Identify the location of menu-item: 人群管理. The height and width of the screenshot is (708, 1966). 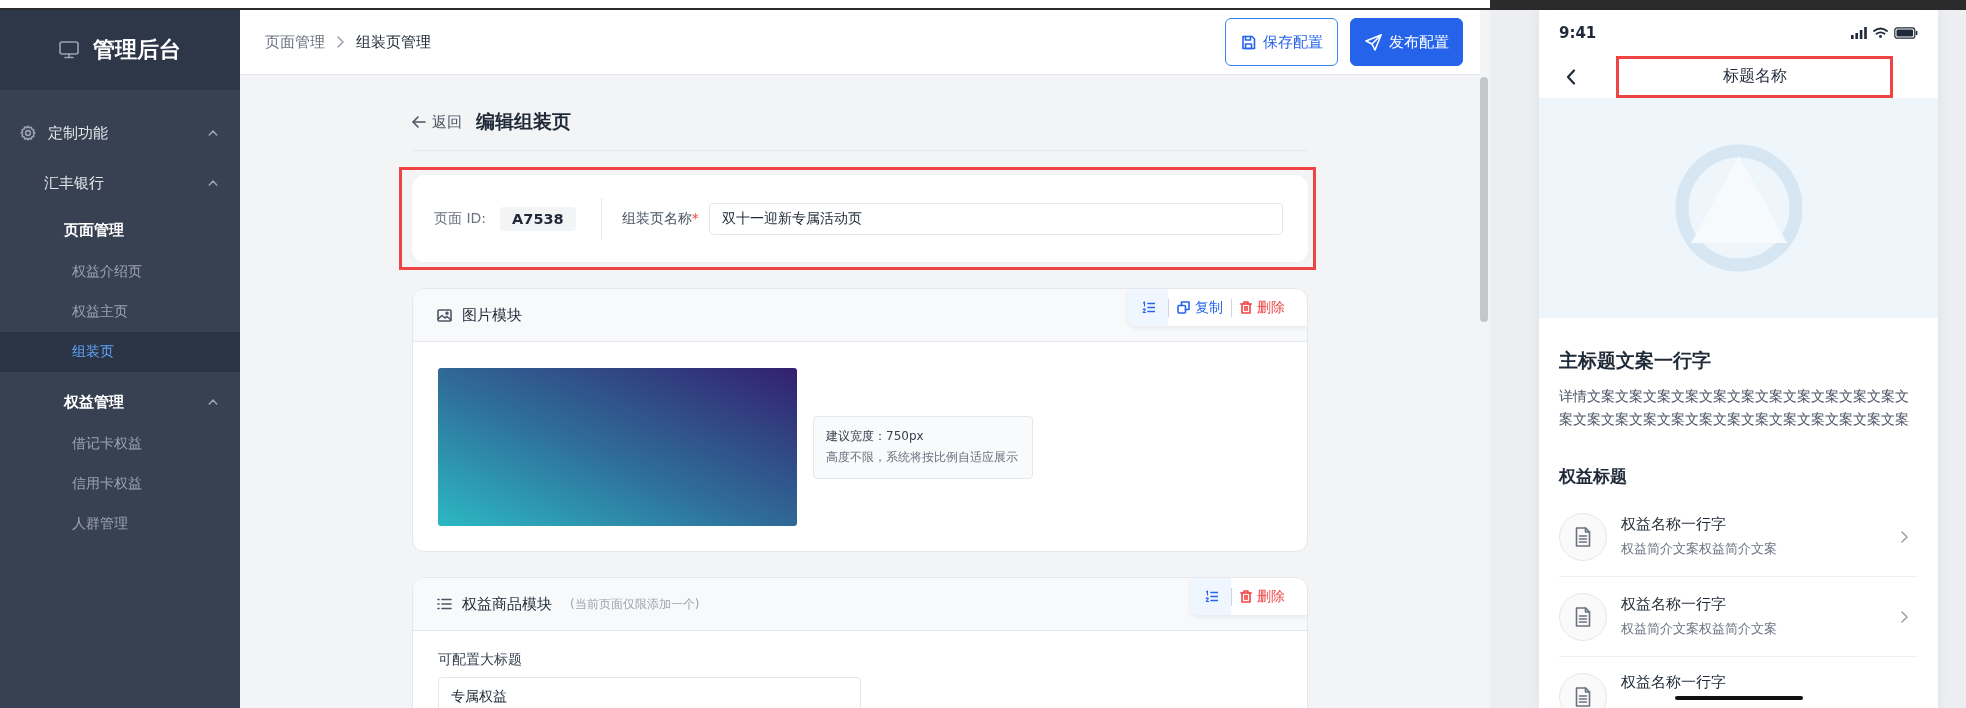
(120, 524).